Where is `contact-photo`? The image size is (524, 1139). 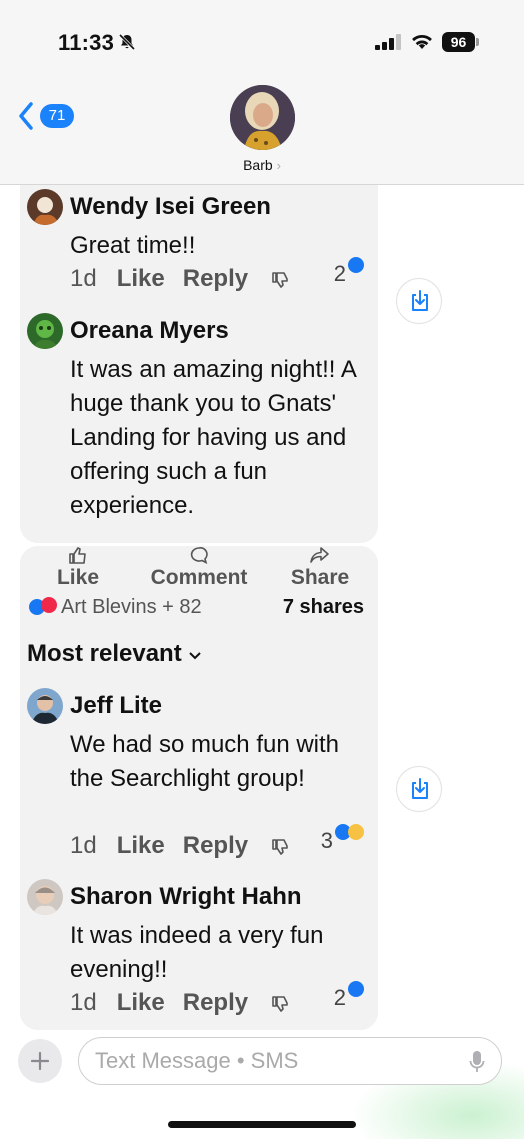
contact-photo is located at coordinates (262, 117).